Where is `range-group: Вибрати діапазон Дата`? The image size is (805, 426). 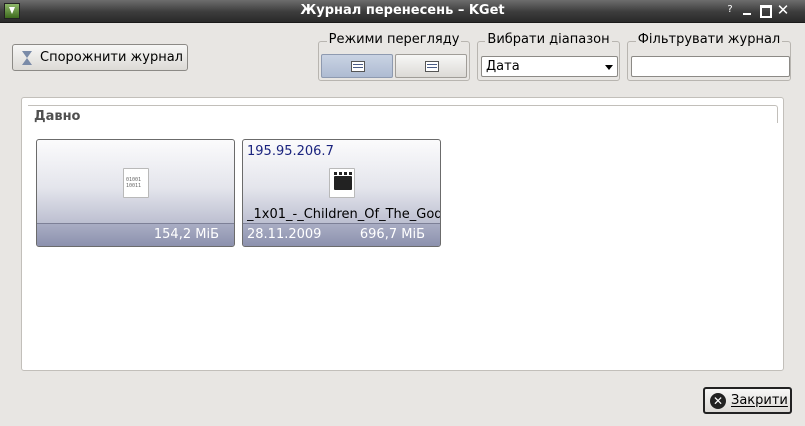 range-group: Вибрати діапазон Дата is located at coordinates (548, 56).